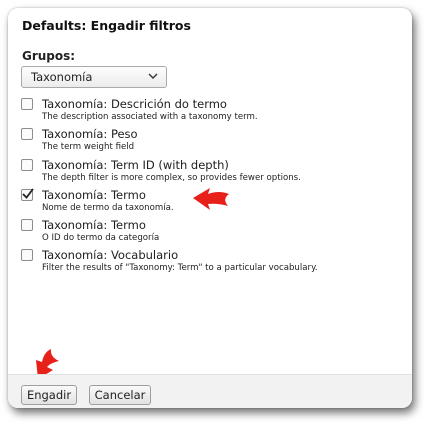  I want to click on checkmark-icon, so click(28, 193).